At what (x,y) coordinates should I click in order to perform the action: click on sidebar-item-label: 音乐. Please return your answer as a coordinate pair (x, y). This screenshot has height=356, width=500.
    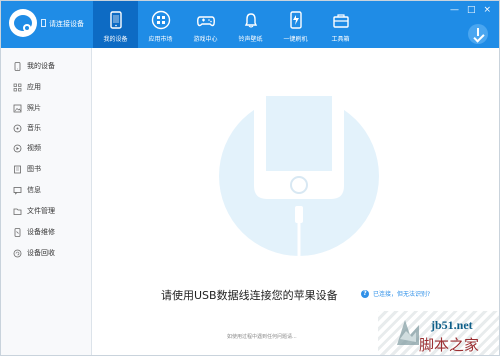
    Looking at the image, I should click on (34, 128).